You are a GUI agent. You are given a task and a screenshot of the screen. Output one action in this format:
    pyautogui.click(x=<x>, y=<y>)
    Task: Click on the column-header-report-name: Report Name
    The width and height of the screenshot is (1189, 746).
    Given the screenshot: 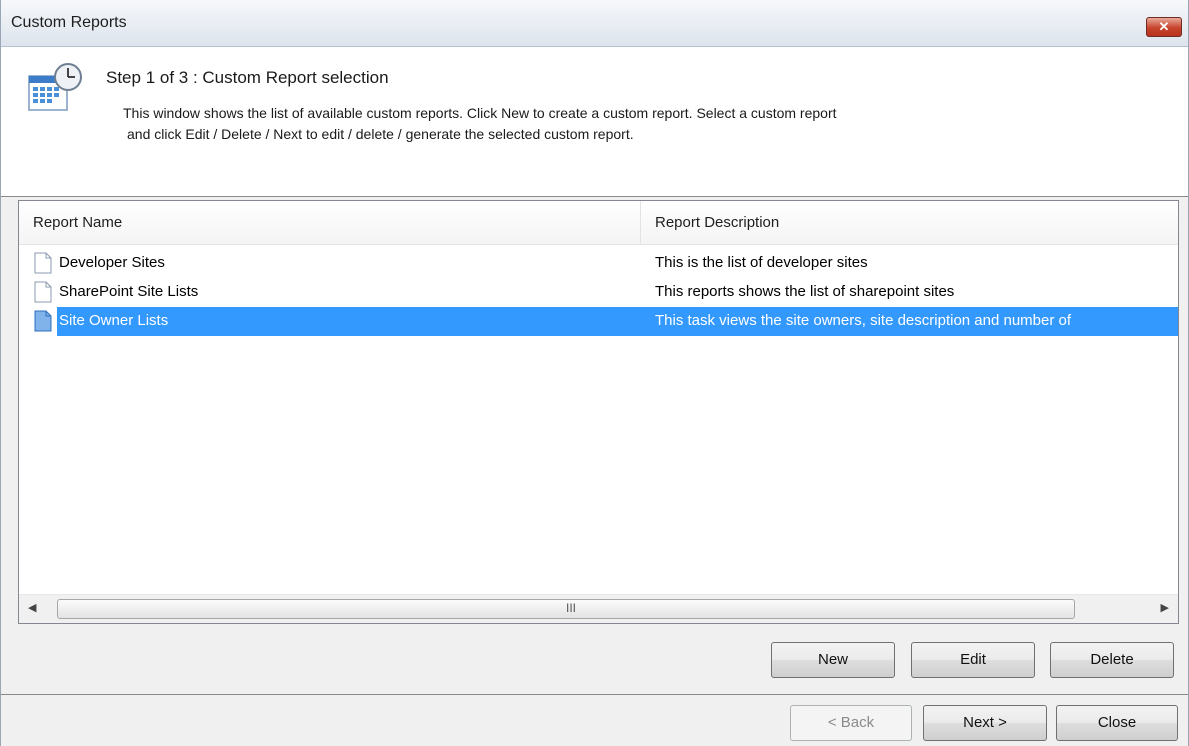 What is the action you would take?
    pyautogui.click(x=330, y=223)
    